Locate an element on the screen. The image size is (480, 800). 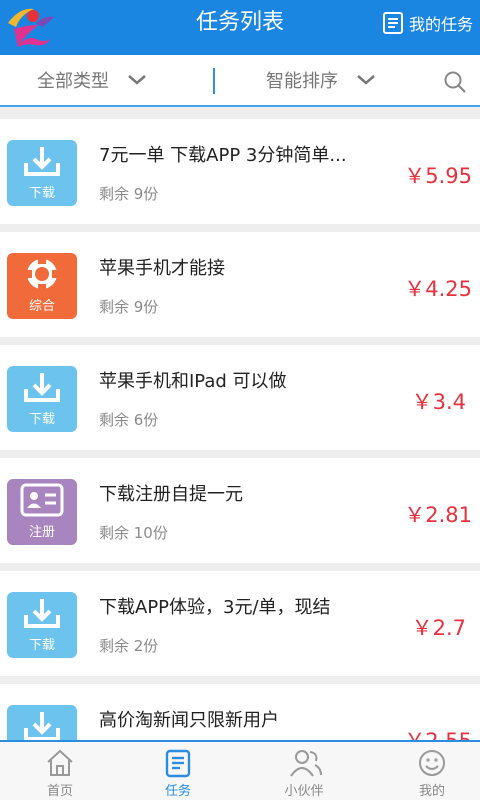
home-icon is located at coordinates (60, 762).